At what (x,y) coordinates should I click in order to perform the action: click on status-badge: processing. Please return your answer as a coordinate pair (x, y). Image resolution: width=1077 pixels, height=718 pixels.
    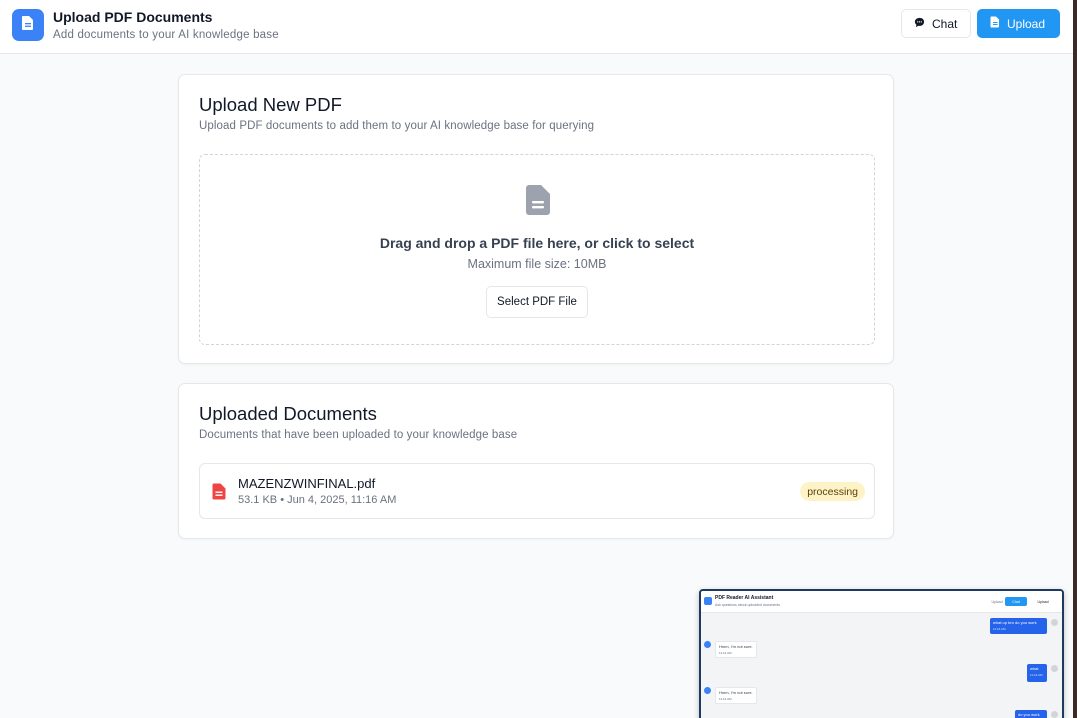
    Looking at the image, I should click on (832, 491).